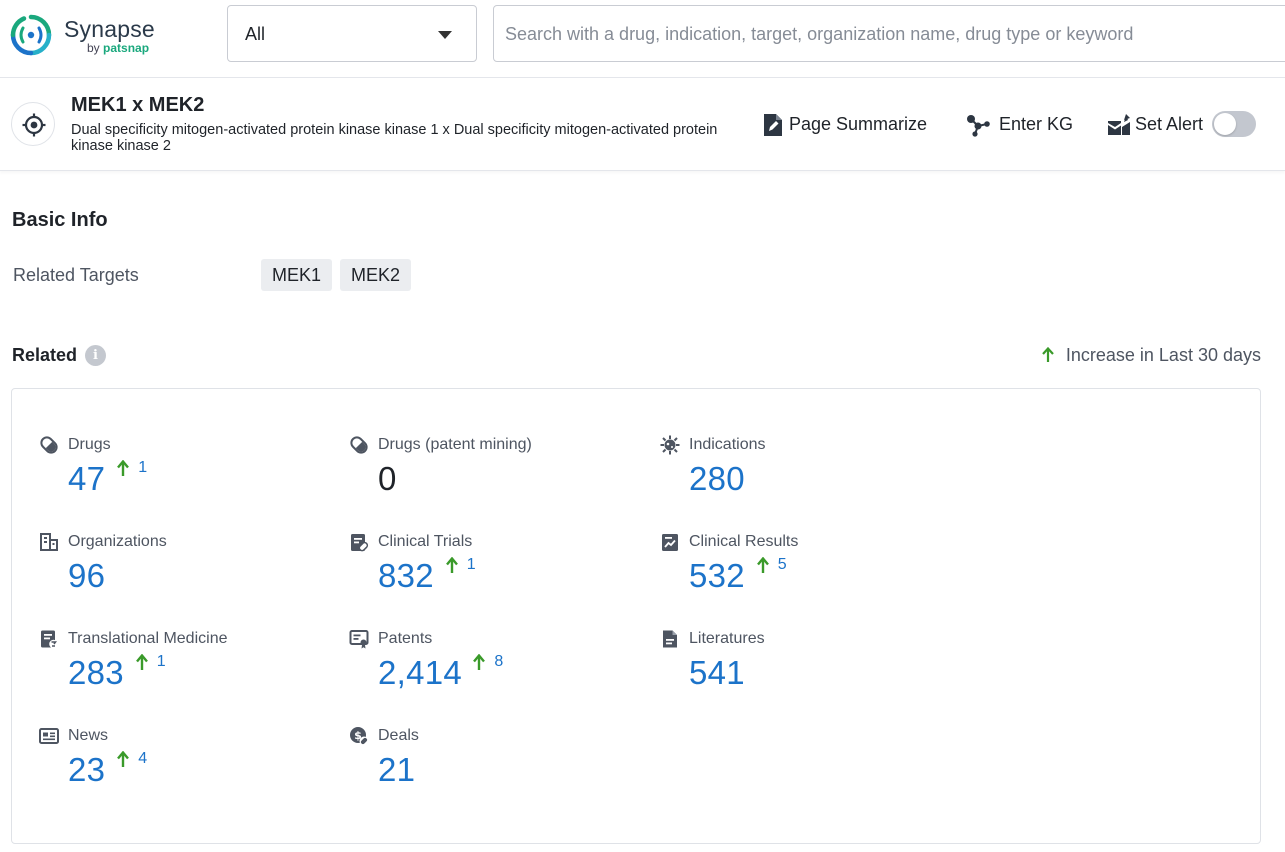 The image size is (1285, 852). I want to click on stat-label: Drugs, so click(89, 445).